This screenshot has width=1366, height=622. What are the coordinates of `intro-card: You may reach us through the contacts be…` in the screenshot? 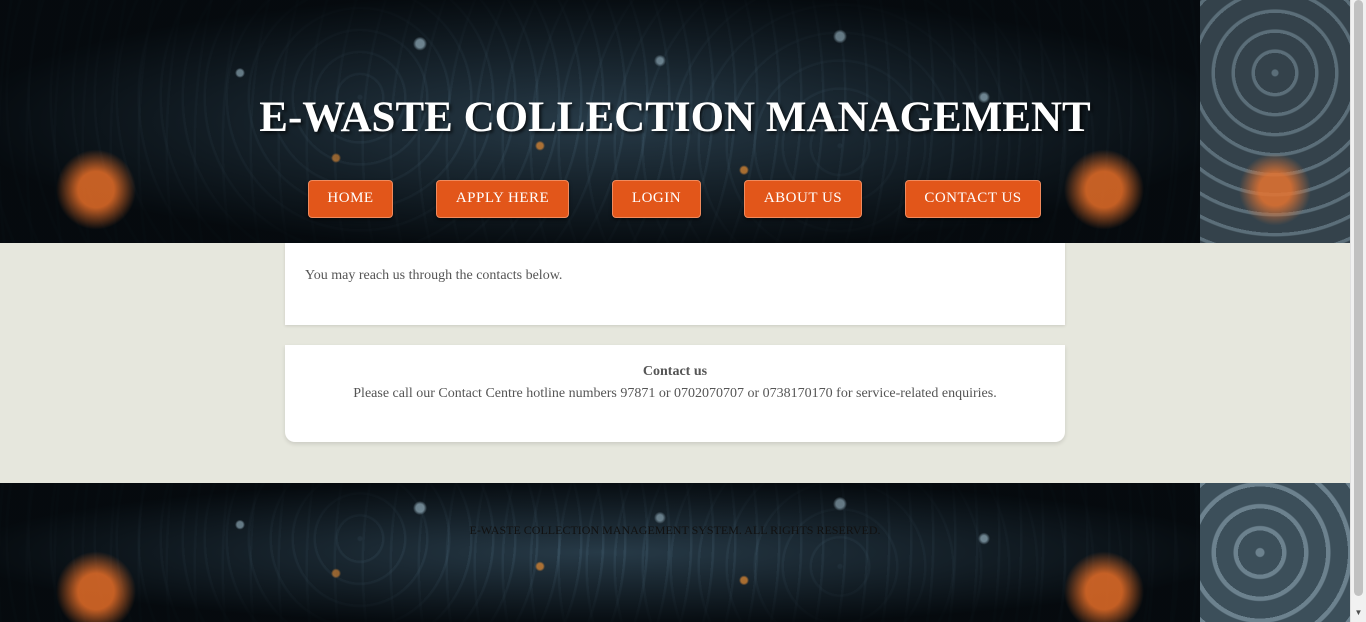 It's located at (675, 284).